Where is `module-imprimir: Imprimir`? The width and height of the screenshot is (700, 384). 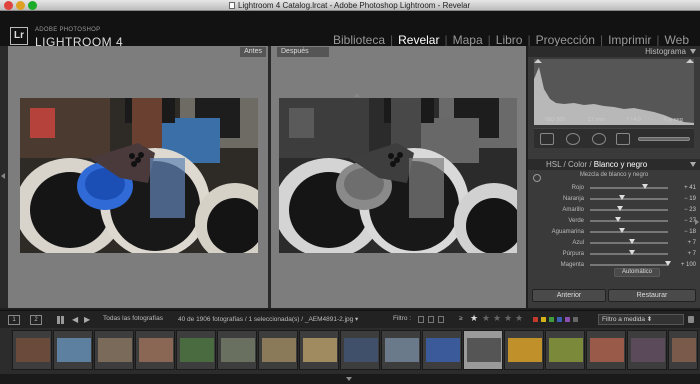
module-imprimir: Imprimir is located at coordinates (629, 40).